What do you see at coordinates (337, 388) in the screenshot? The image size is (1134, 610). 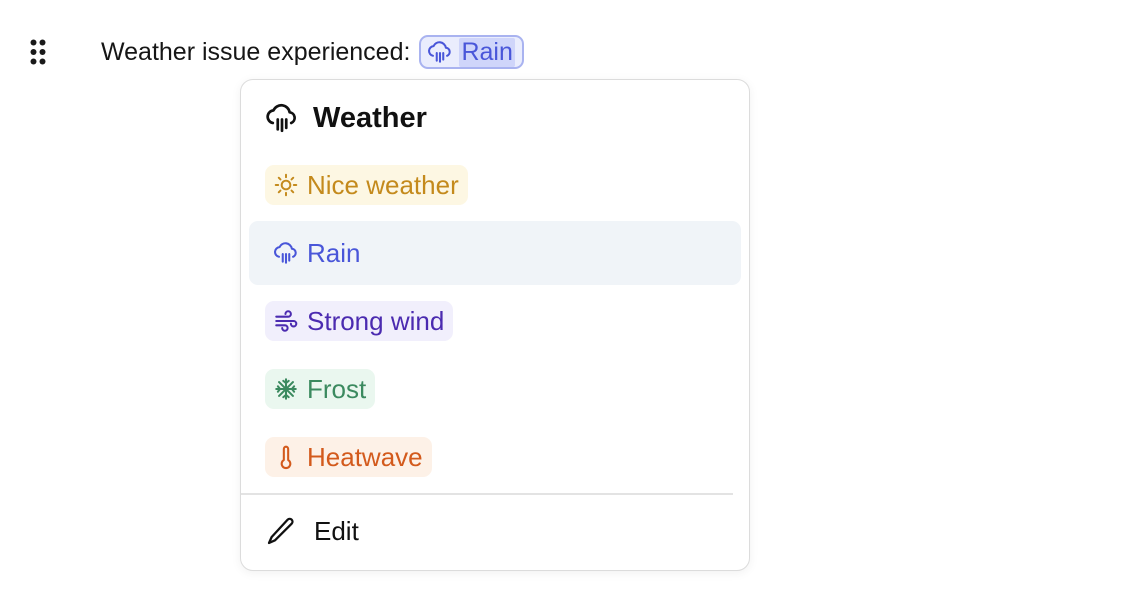 I see `option-label: Frost` at bounding box center [337, 388].